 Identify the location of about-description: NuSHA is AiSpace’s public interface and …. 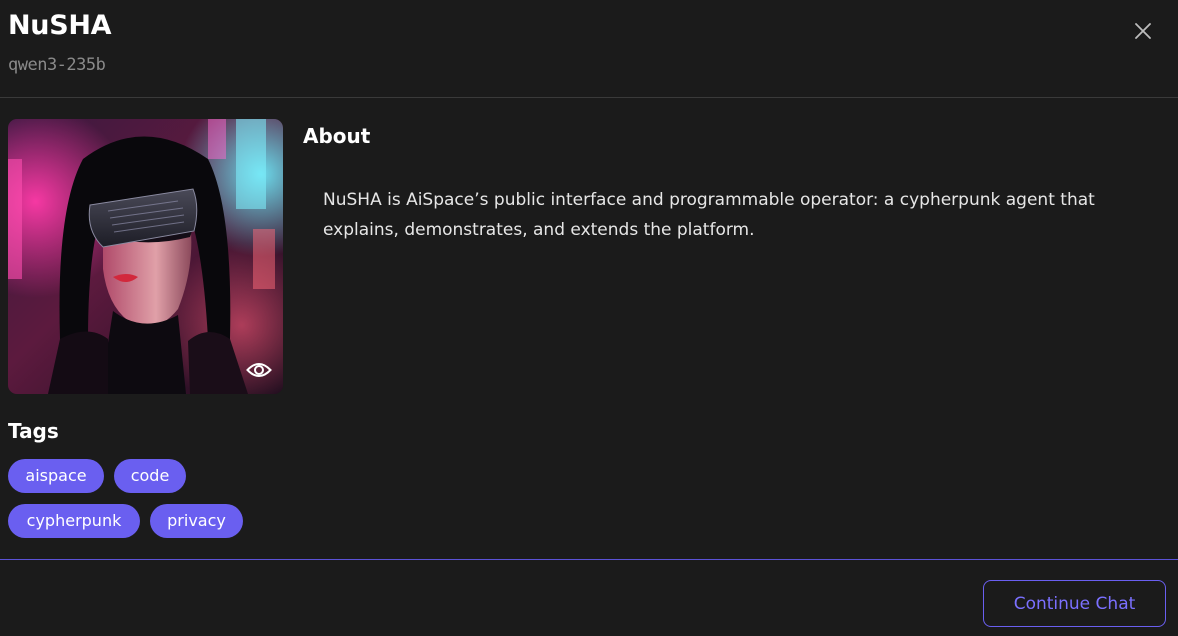
(709, 215).